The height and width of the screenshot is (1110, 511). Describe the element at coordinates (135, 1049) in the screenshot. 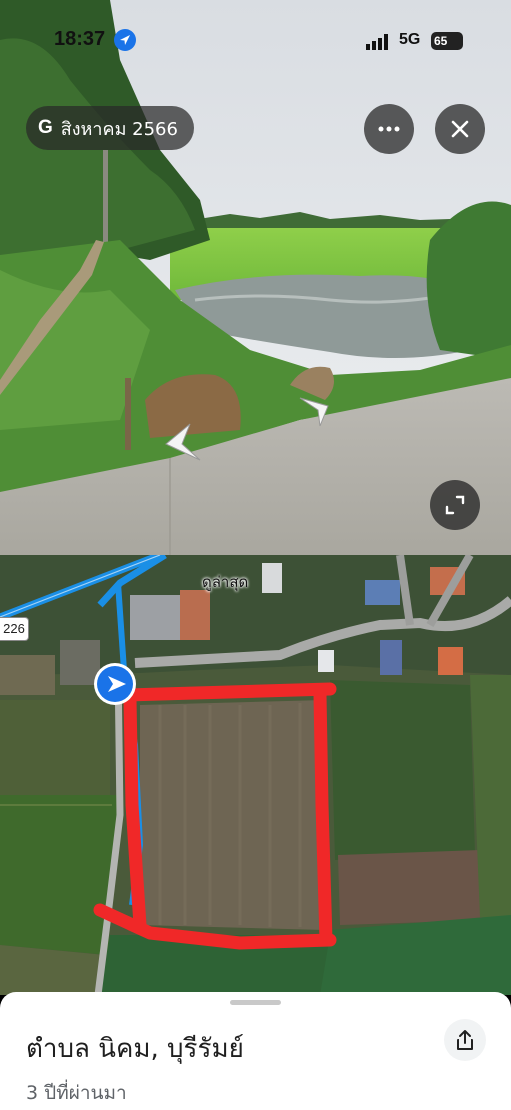

I see `place-title: ตำบล นิคม, บุรีรัมย์` at that location.